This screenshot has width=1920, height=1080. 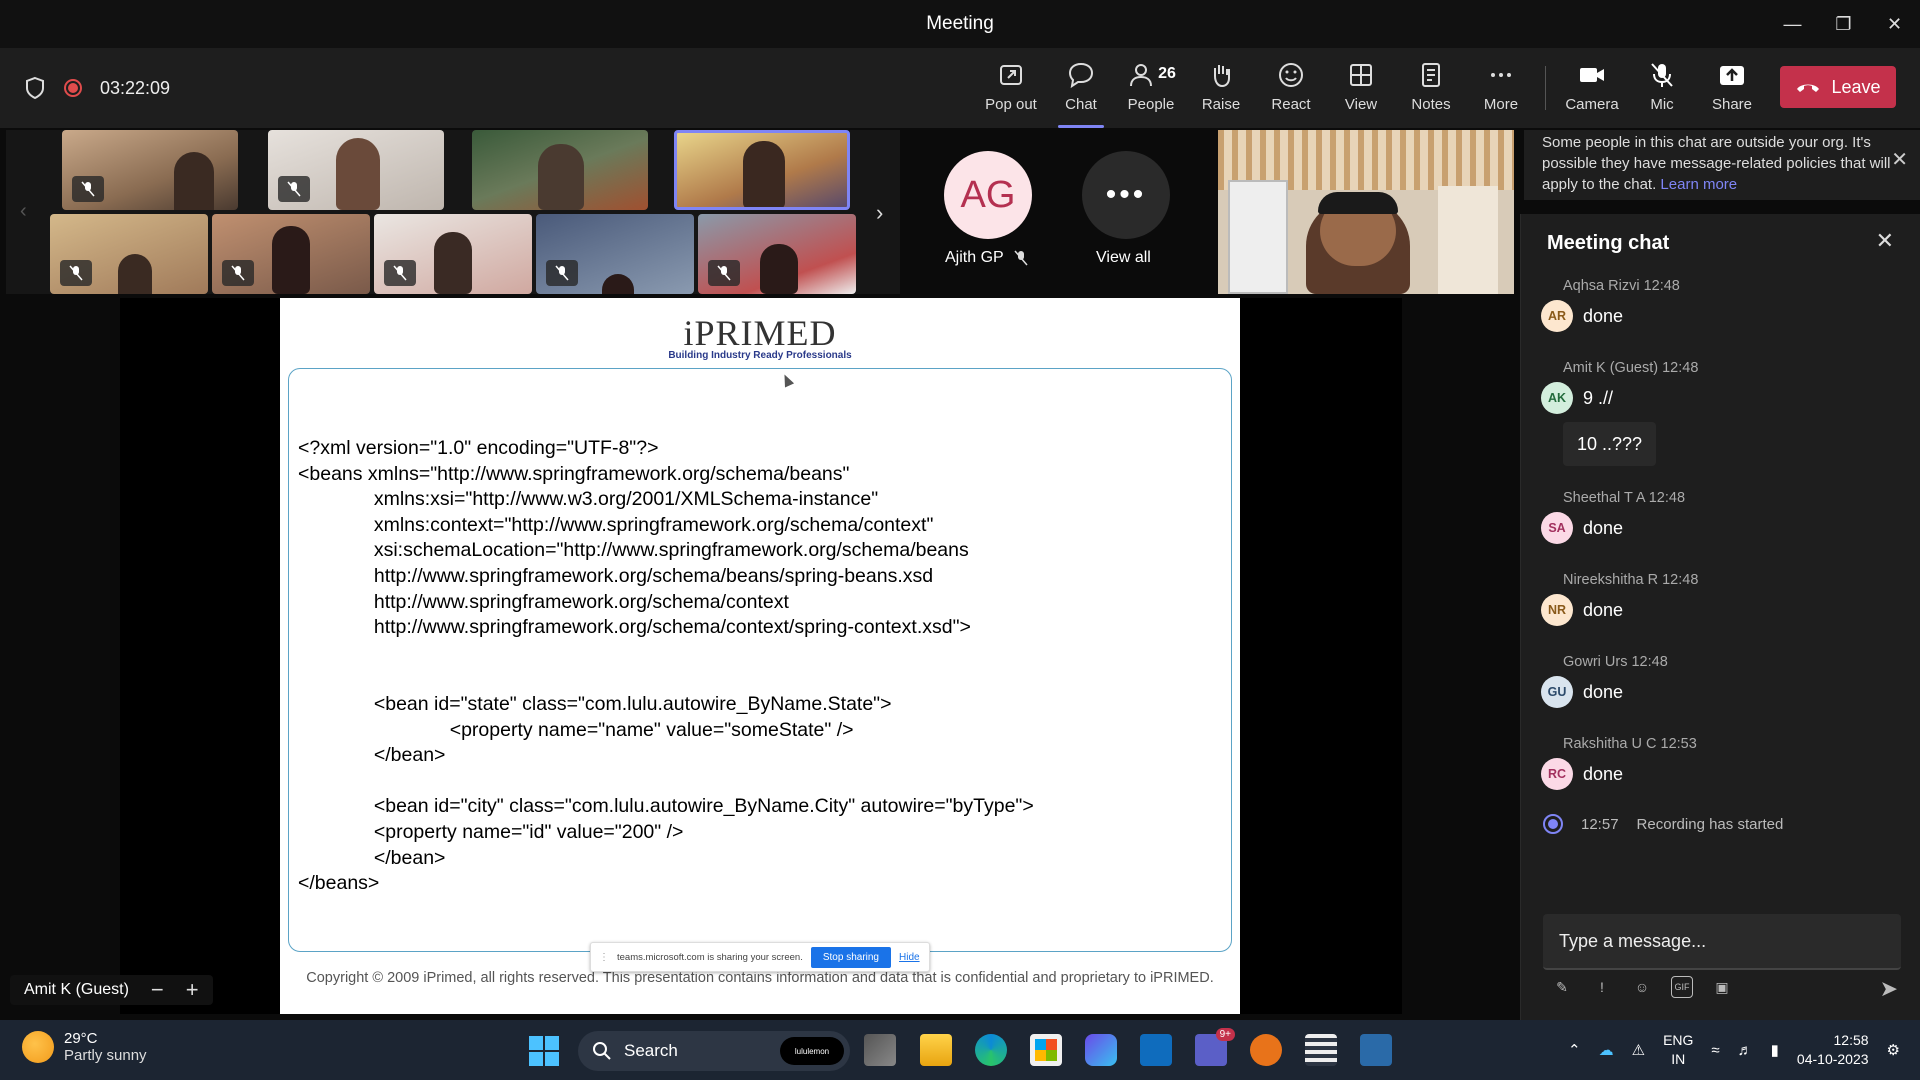 What do you see at coordinates (1156, 1050) in the screenshot?
I see `outlook-icon` at bounding box center [1156, 1050].